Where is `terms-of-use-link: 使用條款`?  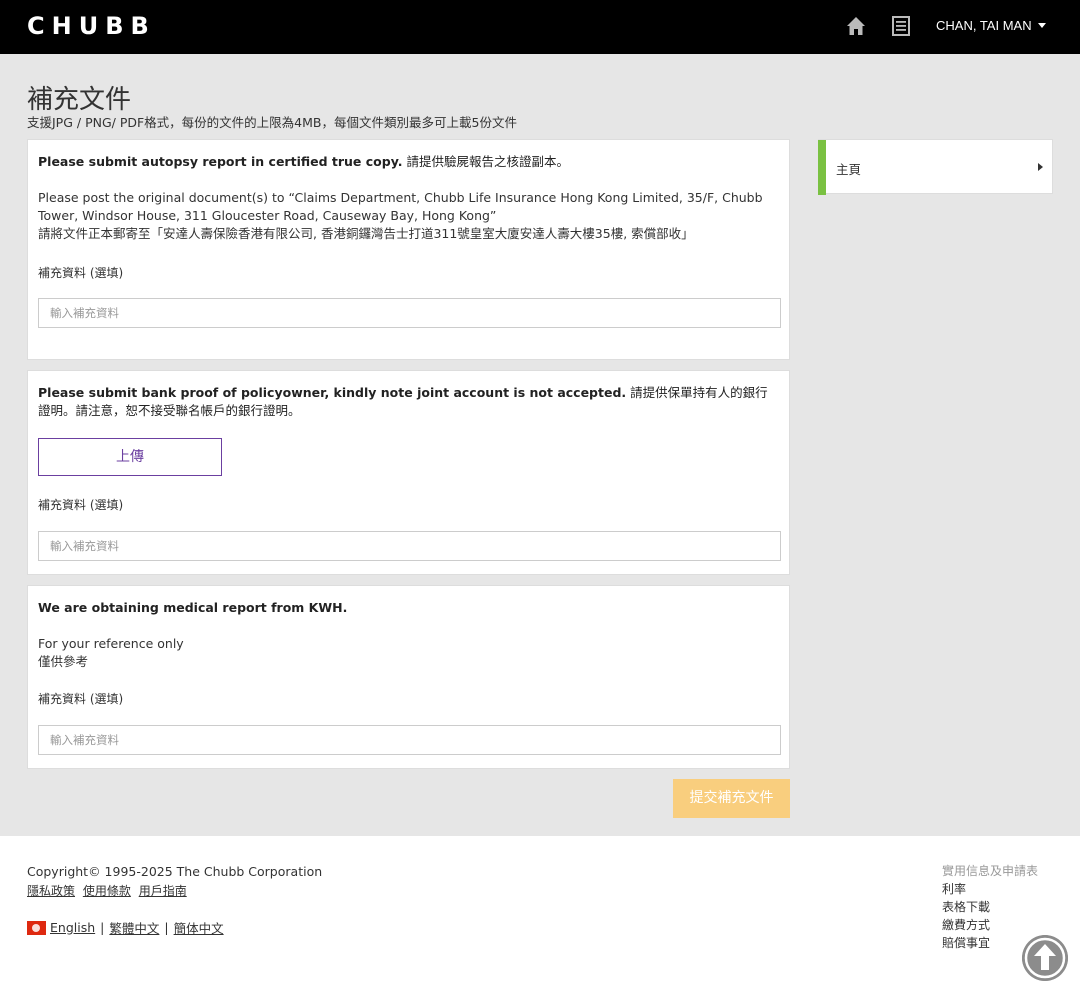 terms-of-use-link: 使用條款 is located at coordinates (107, 891).